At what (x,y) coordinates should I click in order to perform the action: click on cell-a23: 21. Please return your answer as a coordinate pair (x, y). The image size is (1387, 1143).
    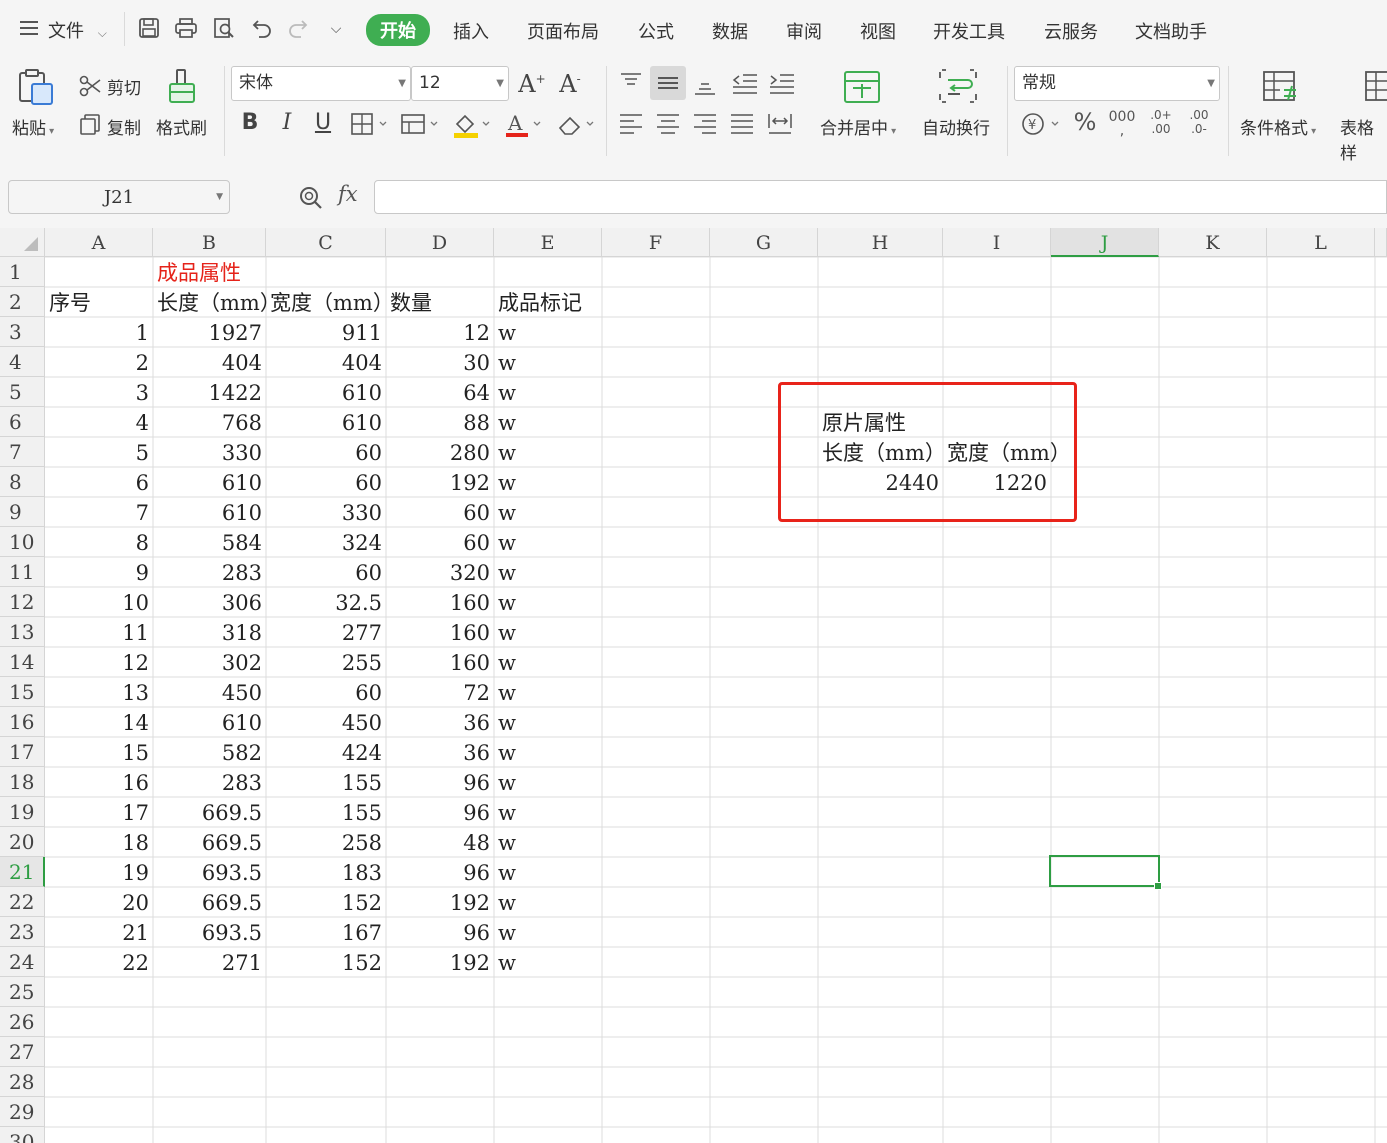
    Looking at the image, I should click on (99, 932).